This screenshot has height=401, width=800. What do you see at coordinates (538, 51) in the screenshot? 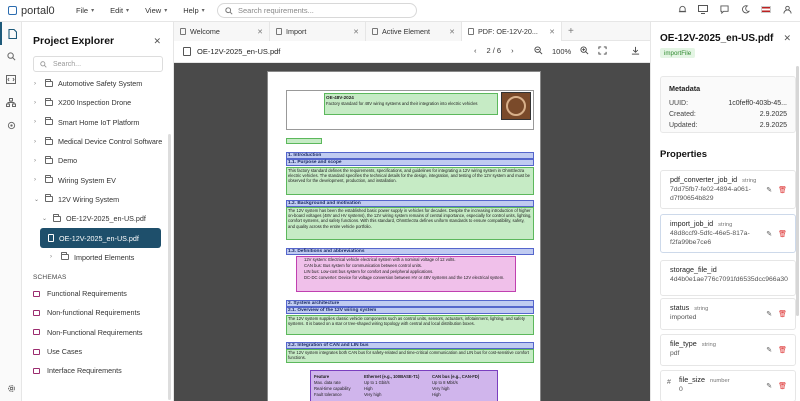
I see `zoom-out-button` at bounding box center [538, 51].